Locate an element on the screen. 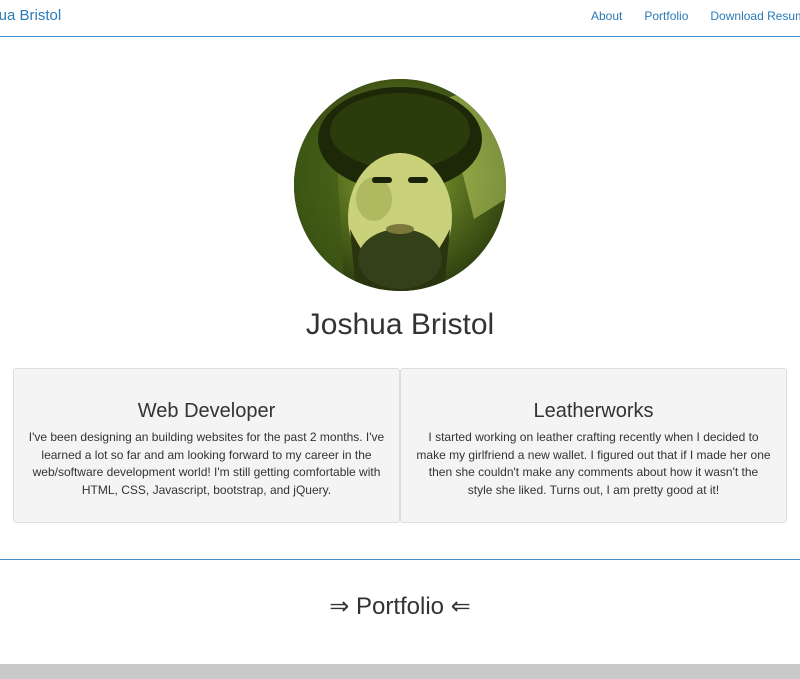  nav-link-download-resume: Download Resume is located at coordinates (755, 16).